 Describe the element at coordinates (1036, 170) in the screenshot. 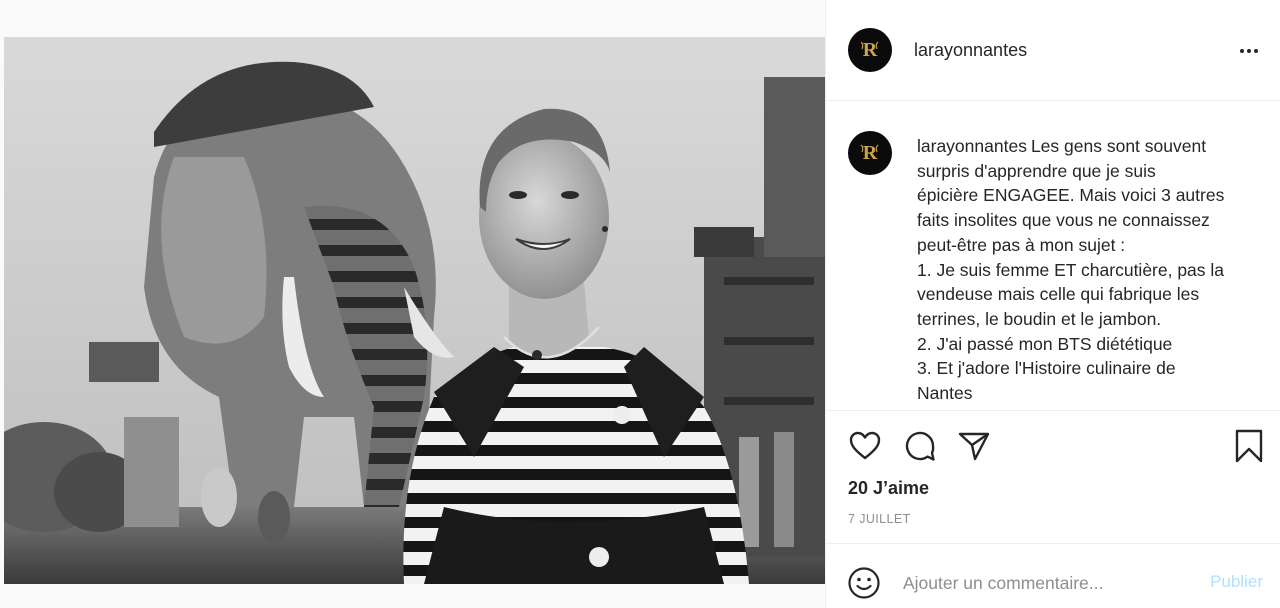

I see `caption-line: surpris d'apprendre que je suis` at that location.